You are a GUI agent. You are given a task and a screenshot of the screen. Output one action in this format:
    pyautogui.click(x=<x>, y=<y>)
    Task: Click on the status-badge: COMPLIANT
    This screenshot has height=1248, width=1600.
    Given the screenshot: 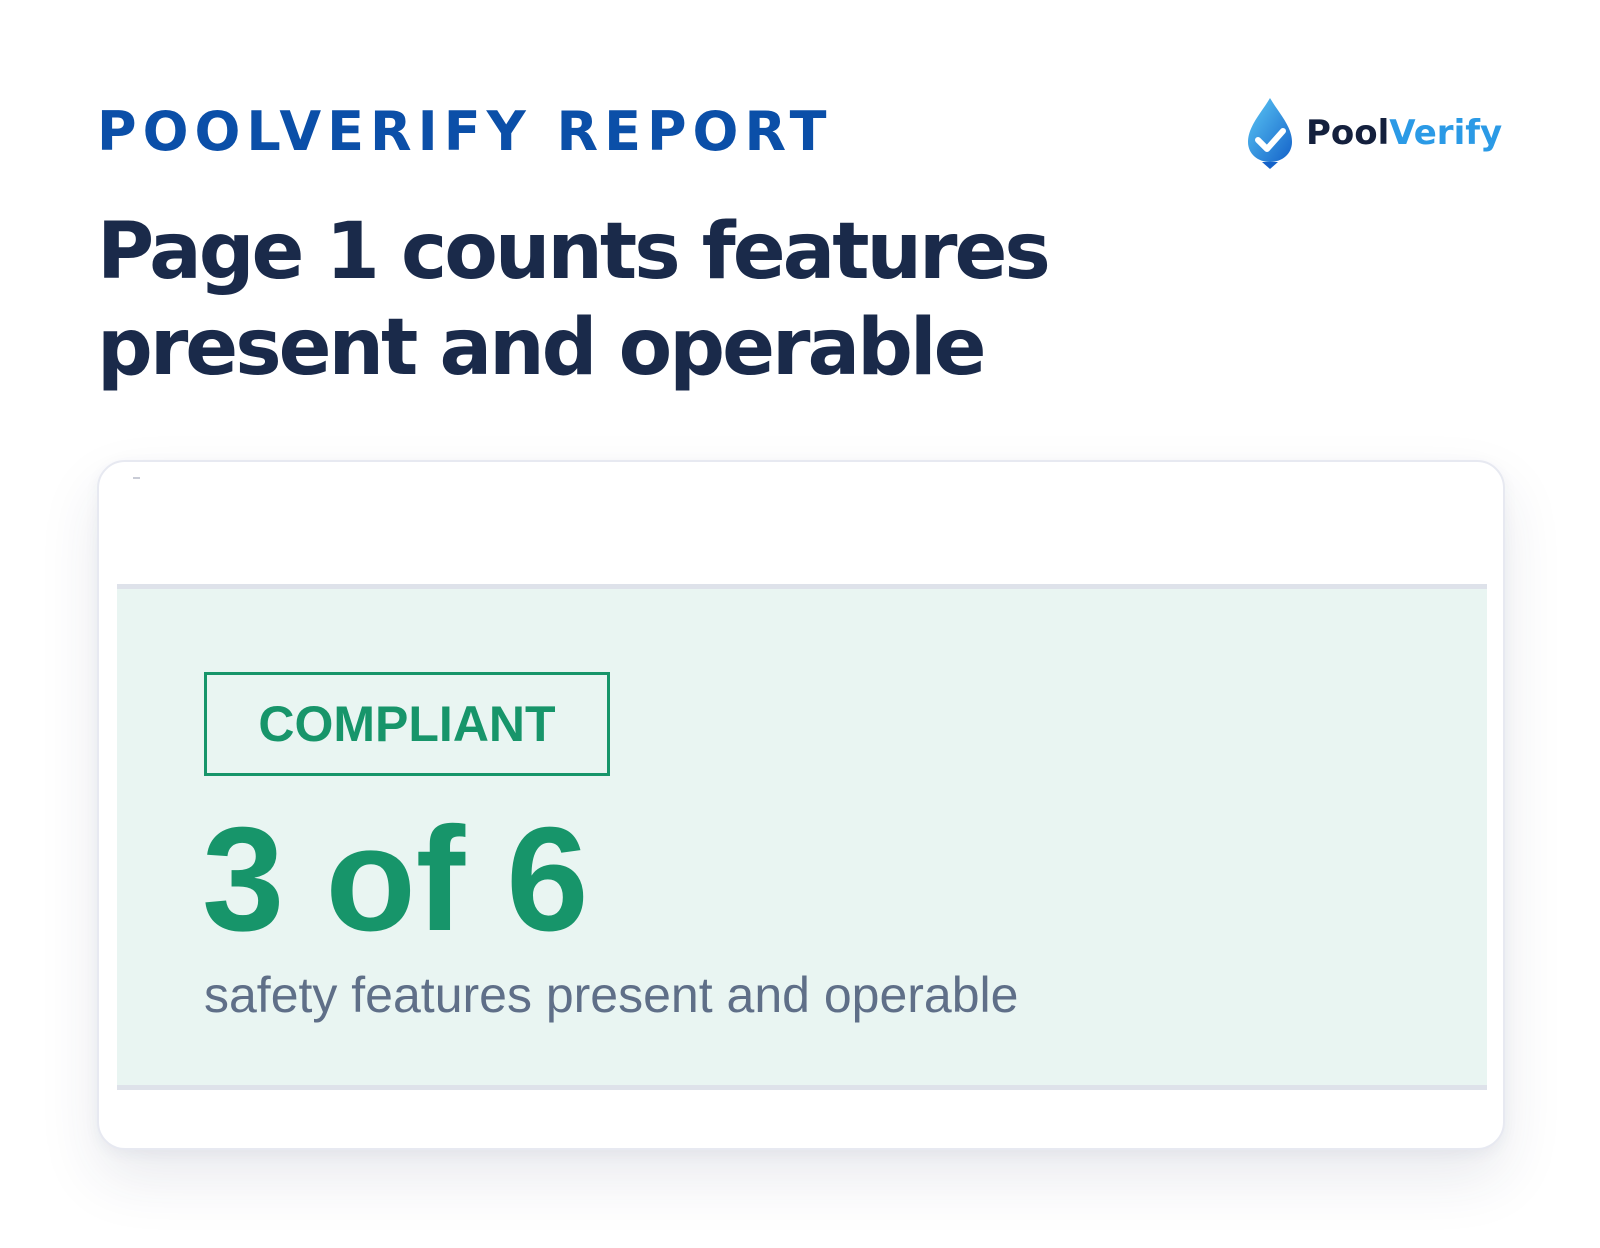 What is the action you would take?
    pyautogui.click(x=407, y=724)
    